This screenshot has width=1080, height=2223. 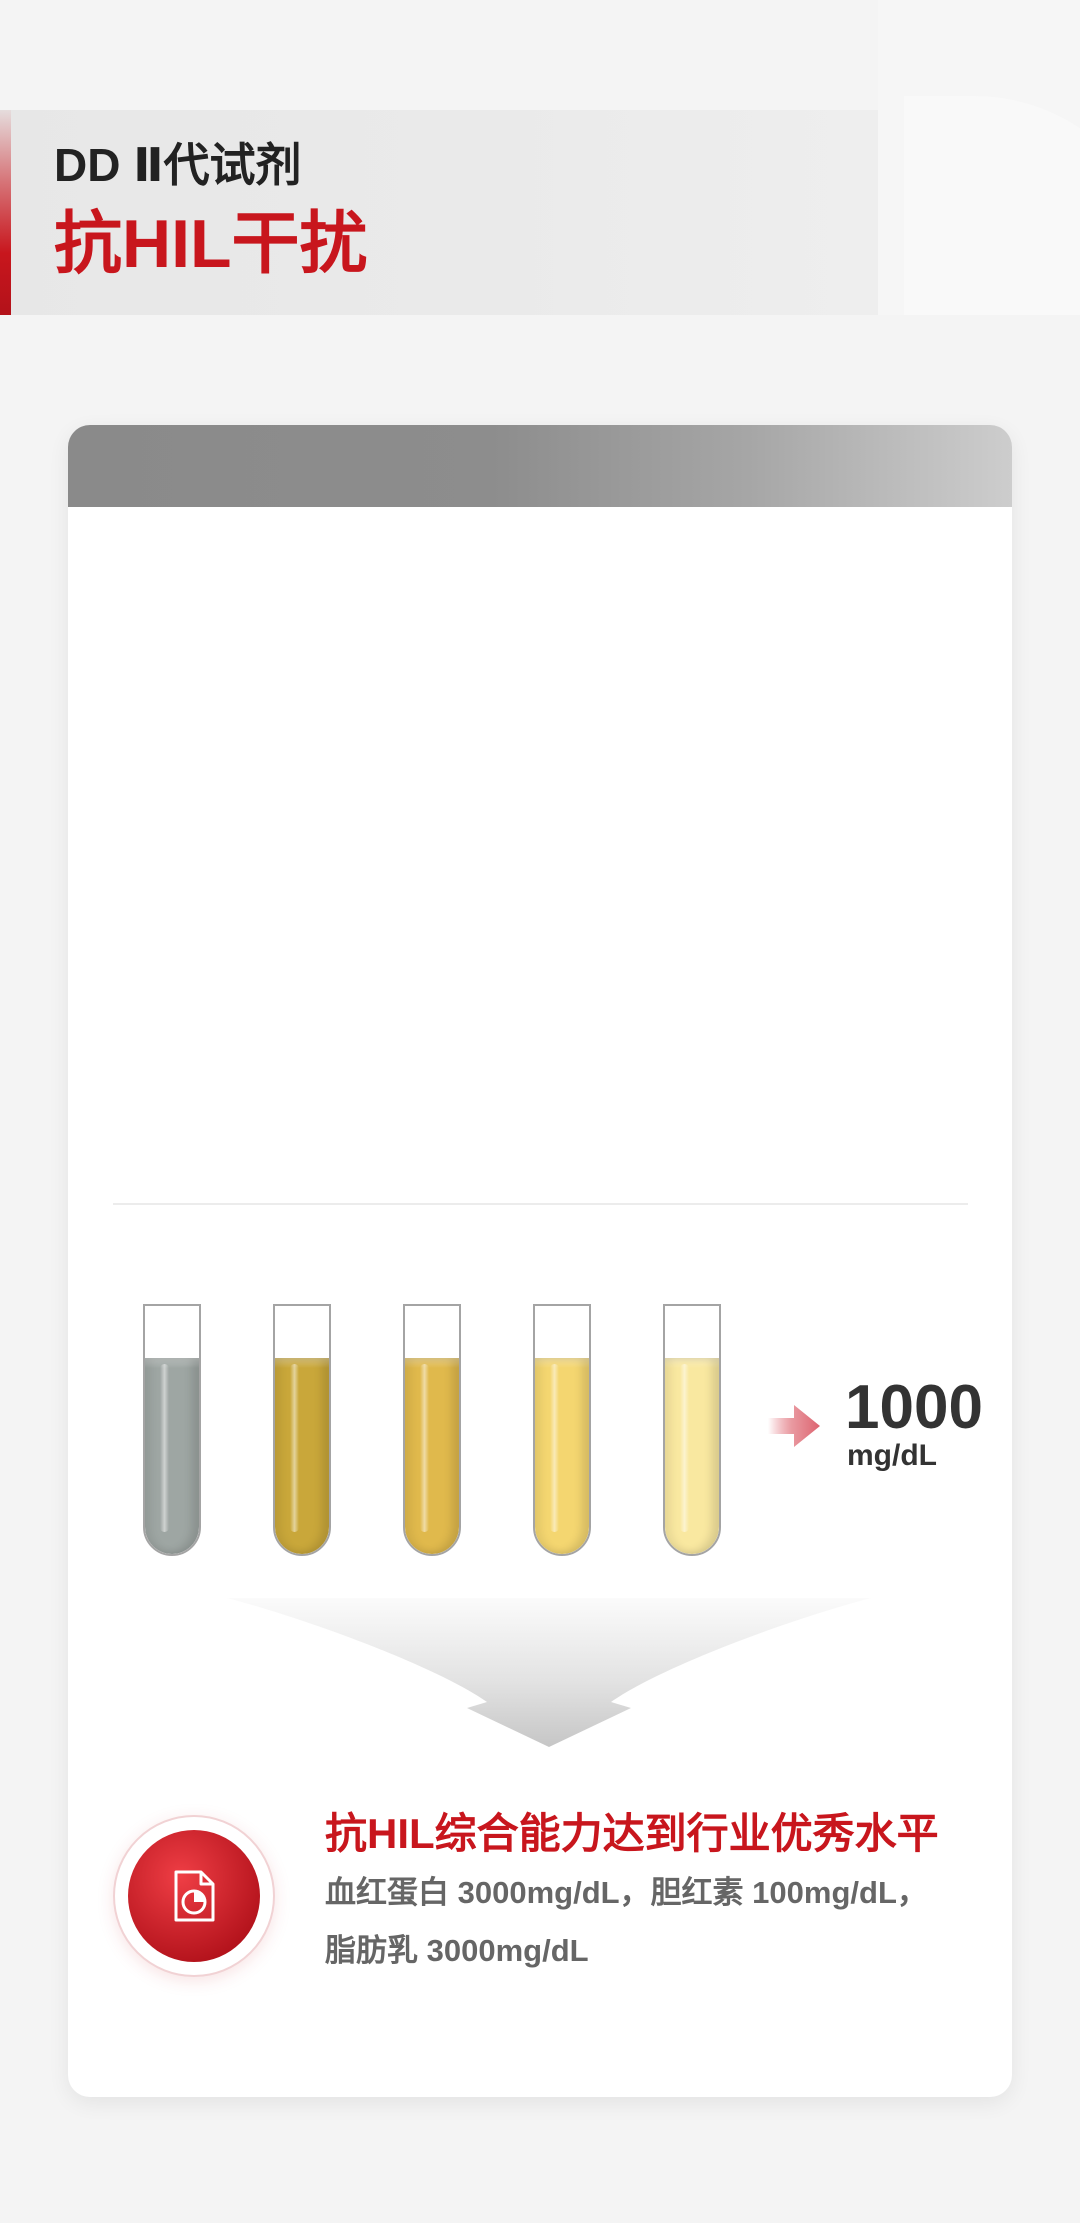 I want to click on page-title: 抗HIL干扰, so click(x=211, y=244).